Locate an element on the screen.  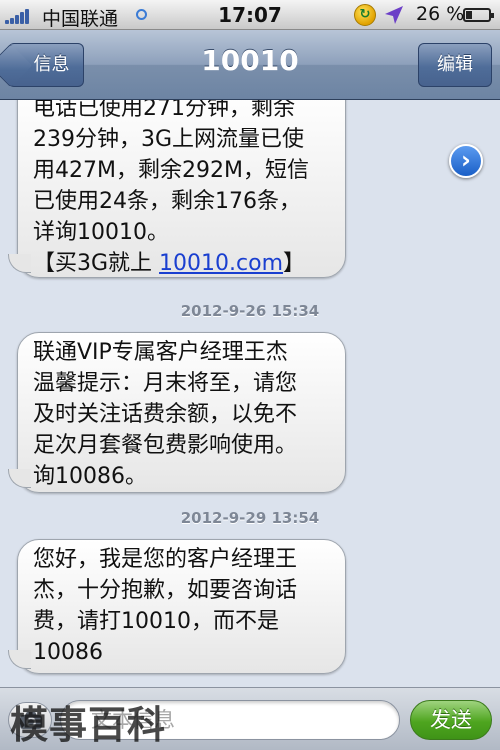
message-line: 您好，我是您的客户经理王 is located at coordinates (165, 559).